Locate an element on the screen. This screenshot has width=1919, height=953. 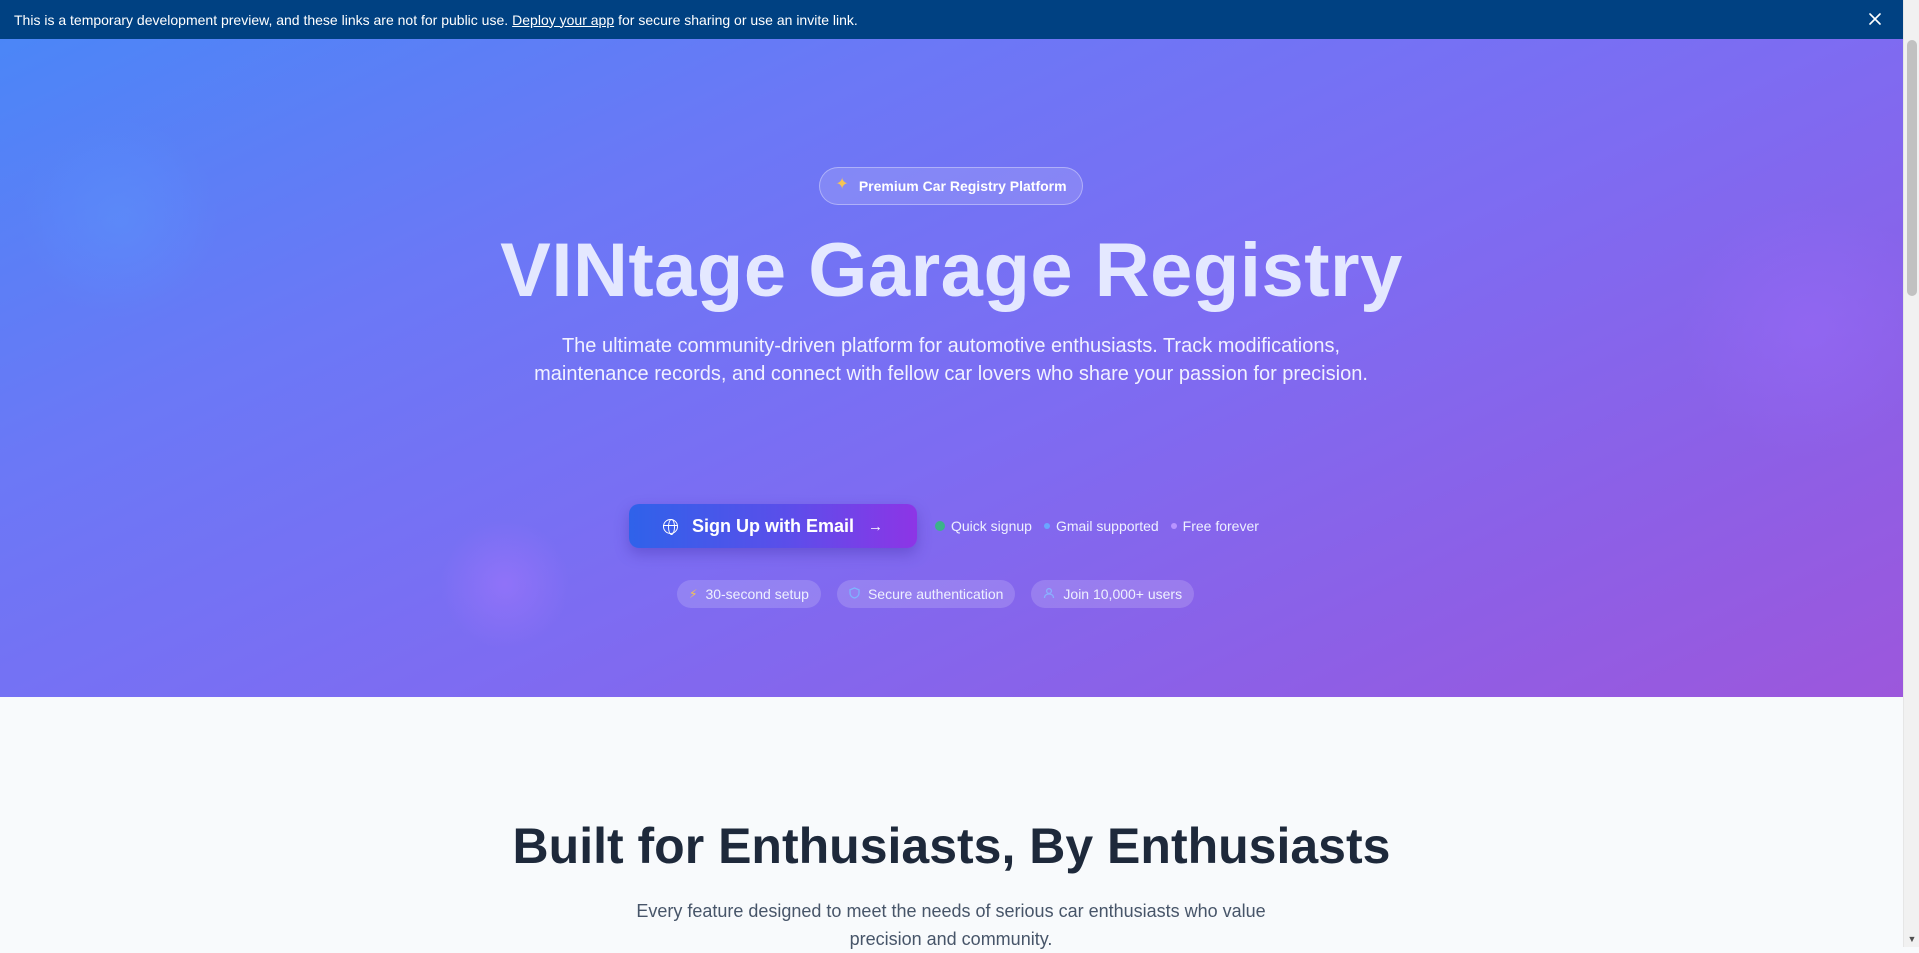
features-title: Built for Enthusiasts, By Enthusiasts is located at coordinates (951, 846).